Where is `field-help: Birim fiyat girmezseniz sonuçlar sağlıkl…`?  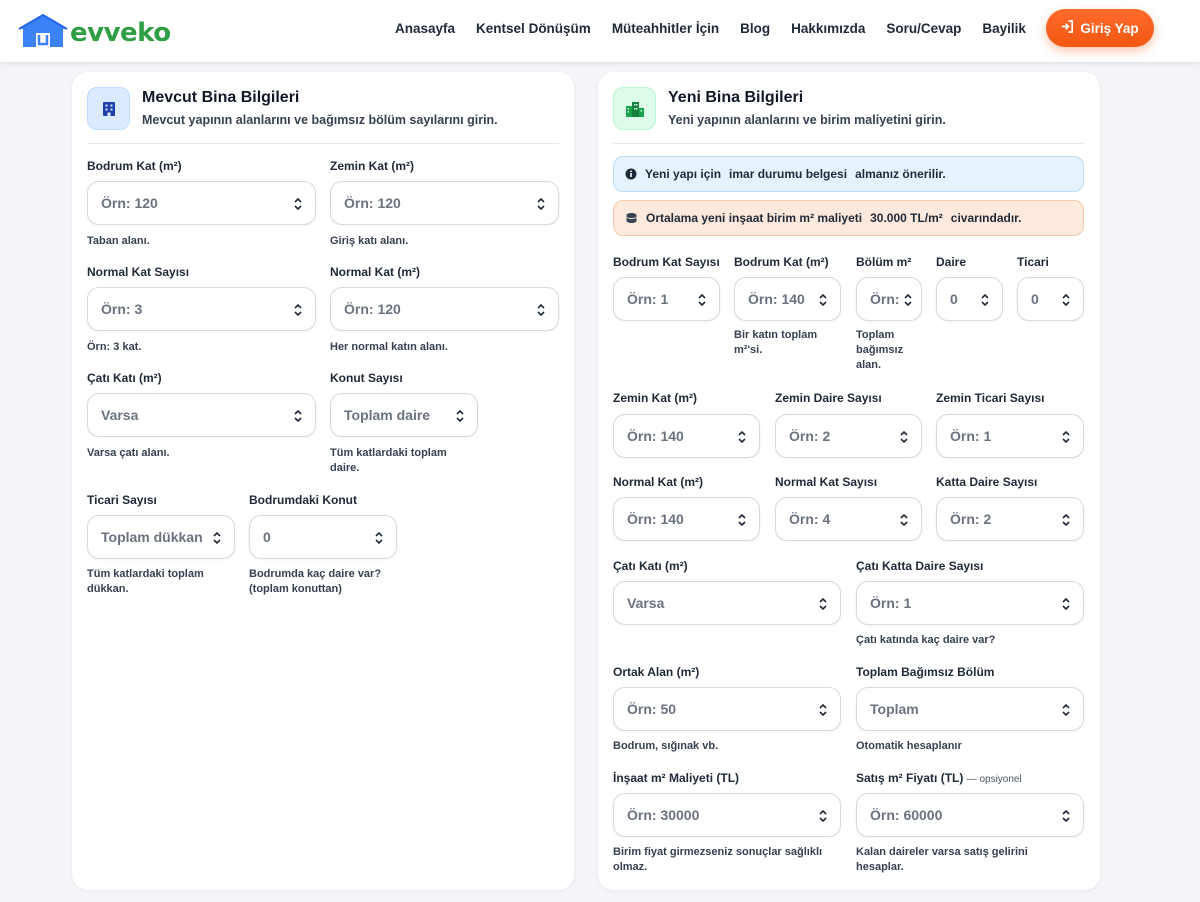
field-help: Birim fiyat girmezseniz sonuçlar sağlıkl… is located at coordinates (717, 860).